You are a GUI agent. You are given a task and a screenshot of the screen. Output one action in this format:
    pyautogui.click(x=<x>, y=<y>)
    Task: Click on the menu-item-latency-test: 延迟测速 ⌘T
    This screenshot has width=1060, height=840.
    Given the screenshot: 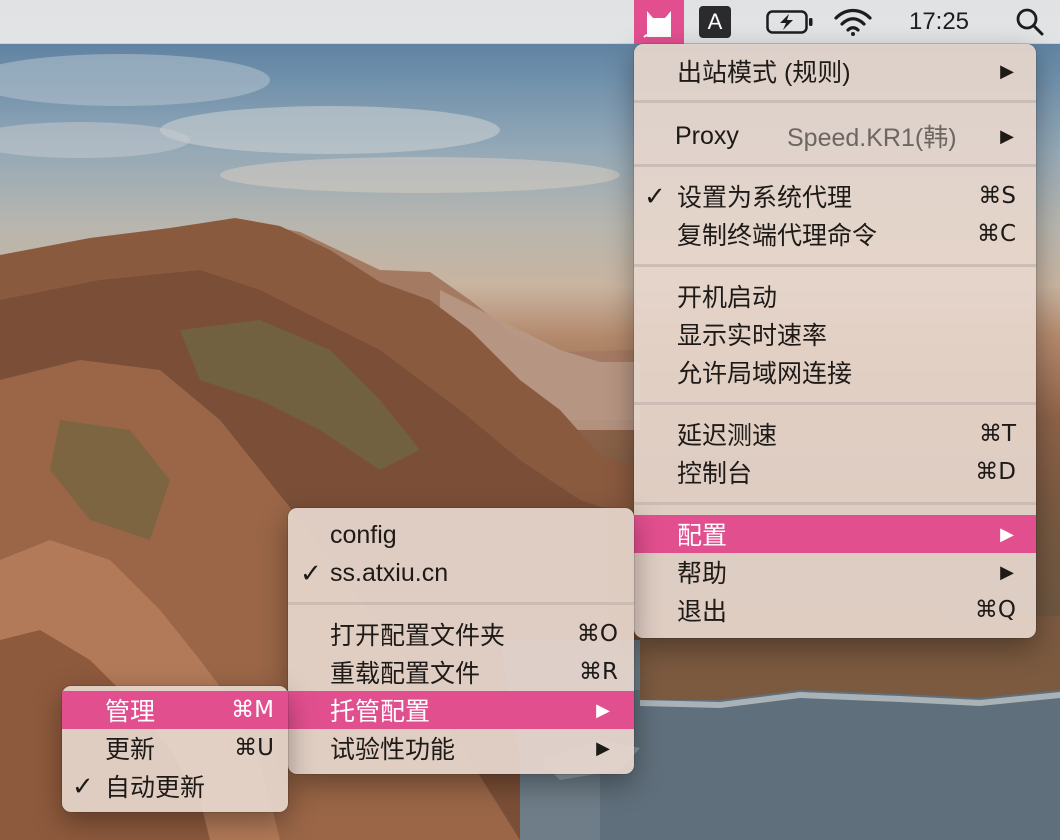 What is the action you would take?
    pyautogui.click(x=835, y=434)
    